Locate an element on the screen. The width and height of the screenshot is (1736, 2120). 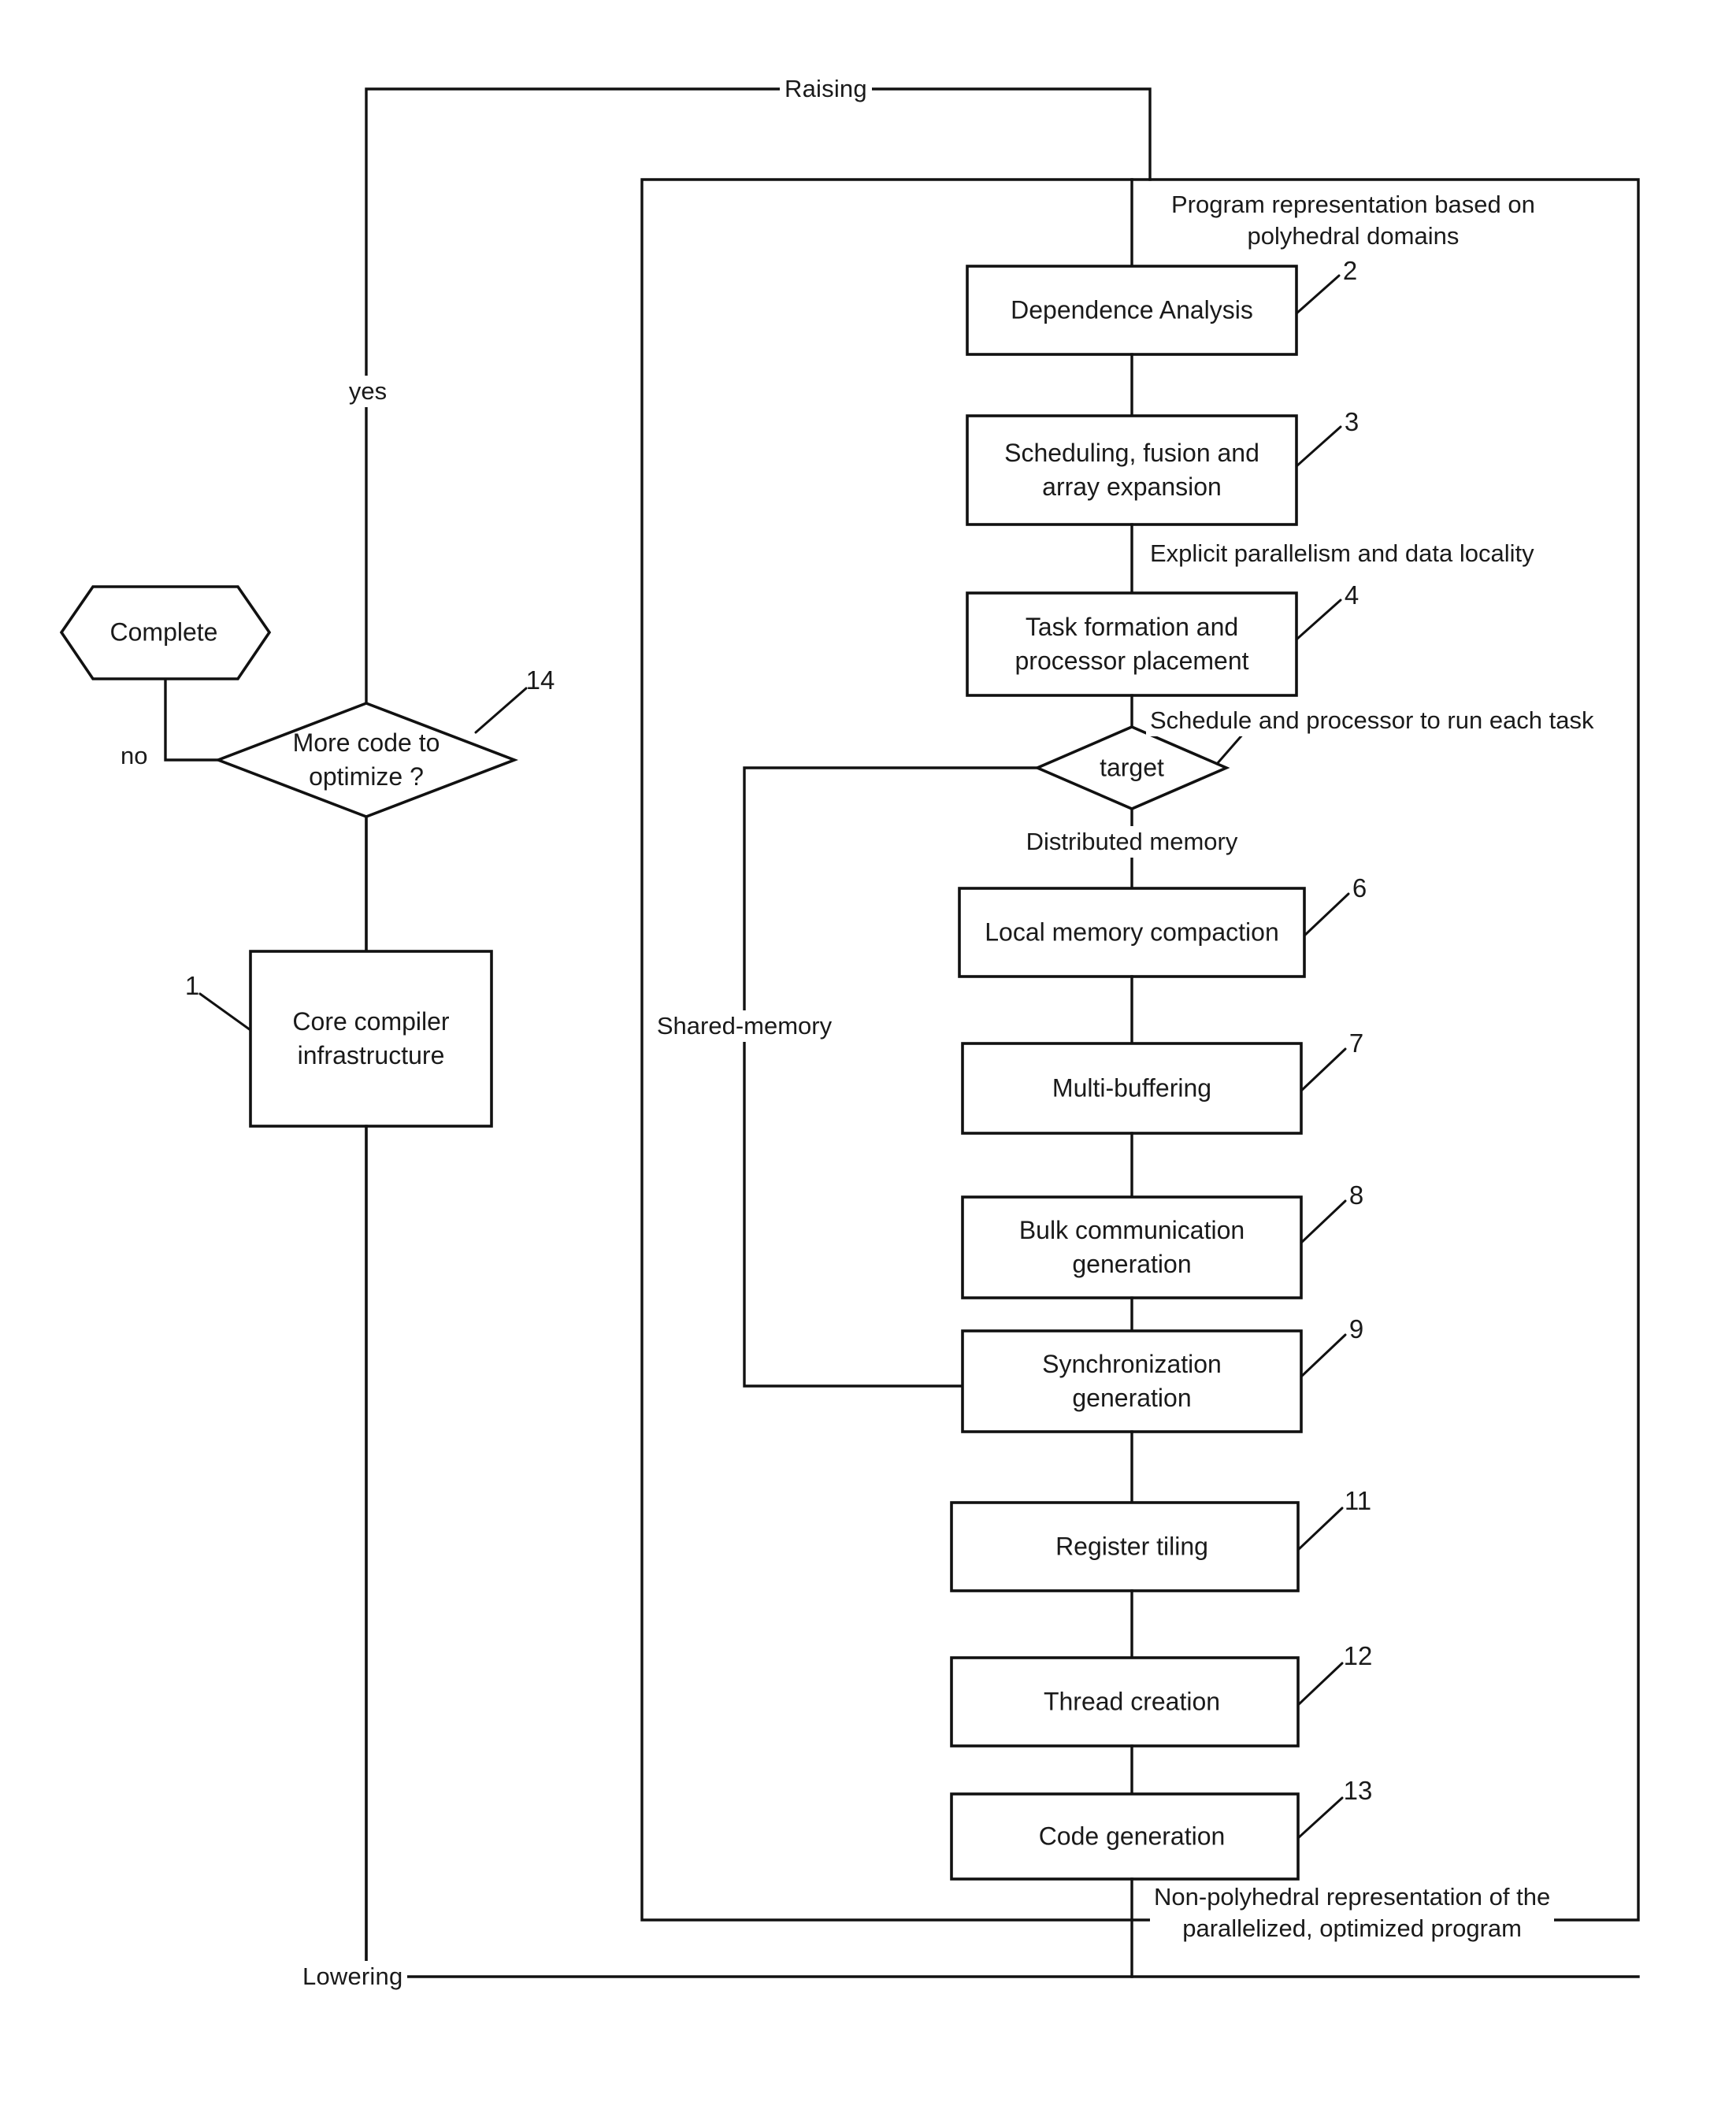
ref-number-6: 6 is located at coordinates (1359, 887).